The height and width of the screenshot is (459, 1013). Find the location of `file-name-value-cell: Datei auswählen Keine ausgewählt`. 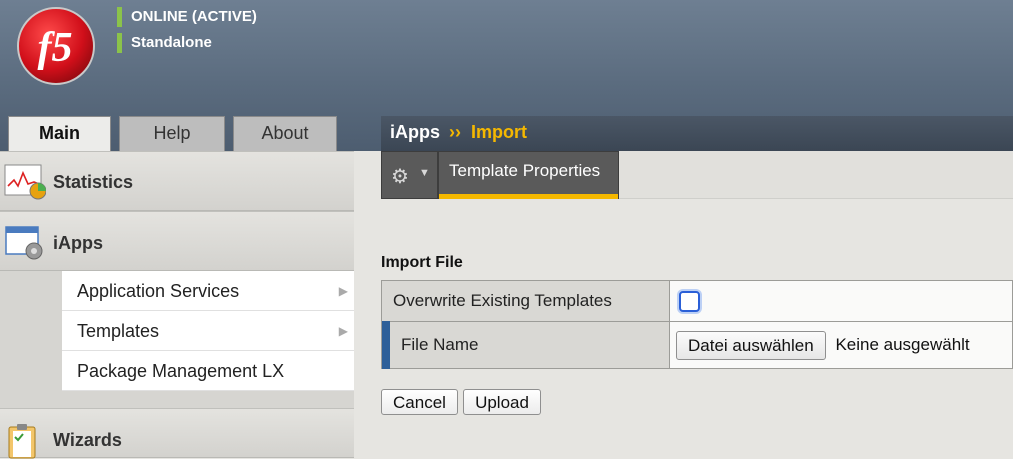

file-name-value-cell: Datei auswählen Keine ausgewählt is located at coordinates (841, 345).